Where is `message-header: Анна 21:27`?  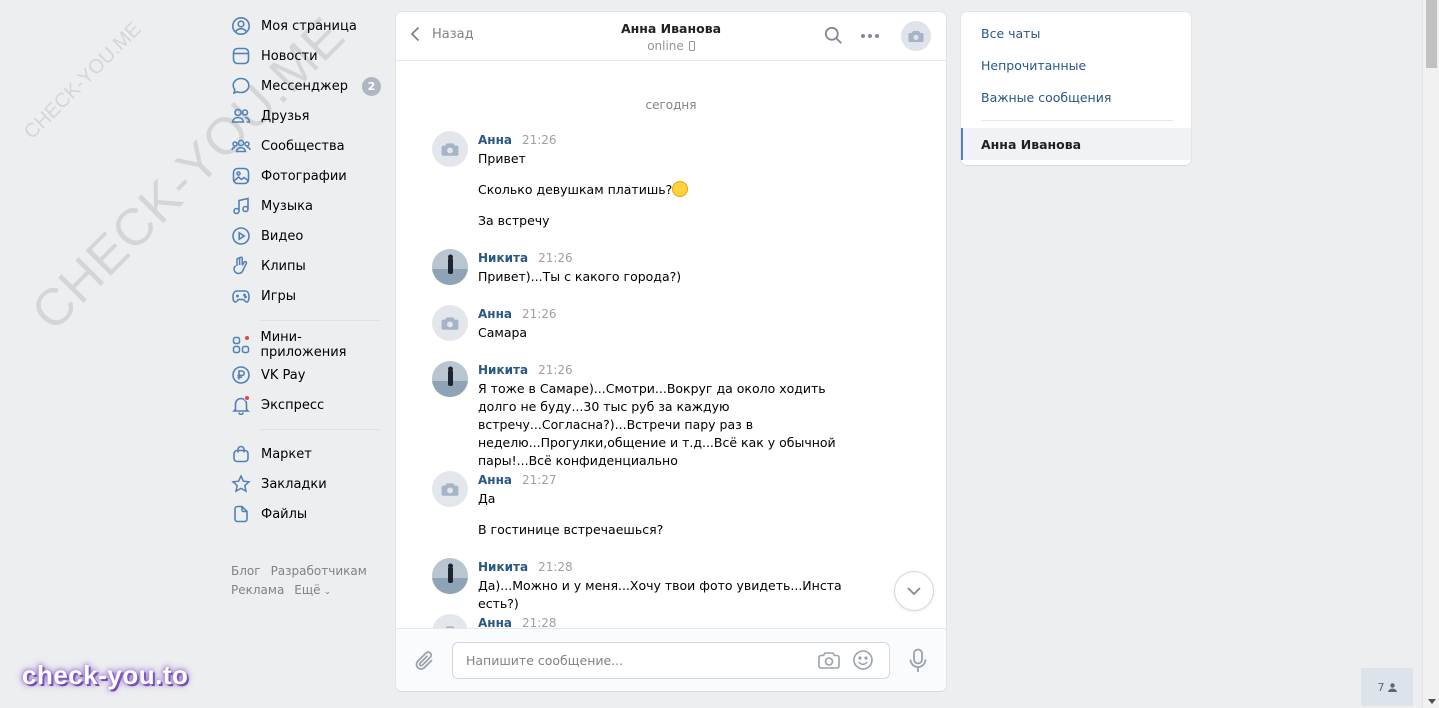
message-header: Анна 21:27 is located at coordinates (517, 480).